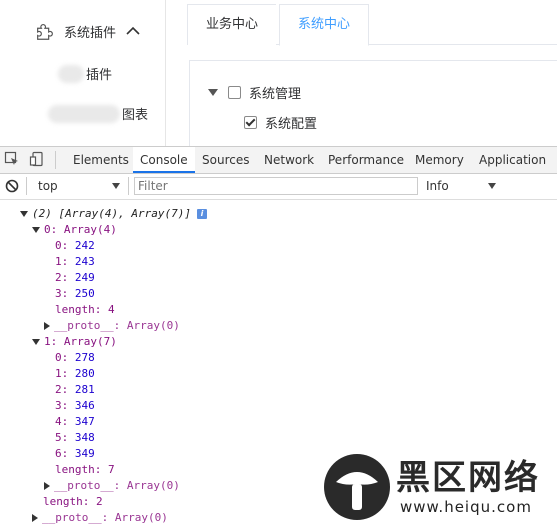 This screenshot has height=525, width=557. I want to click on array-length: length: 7, so click(85, 469).